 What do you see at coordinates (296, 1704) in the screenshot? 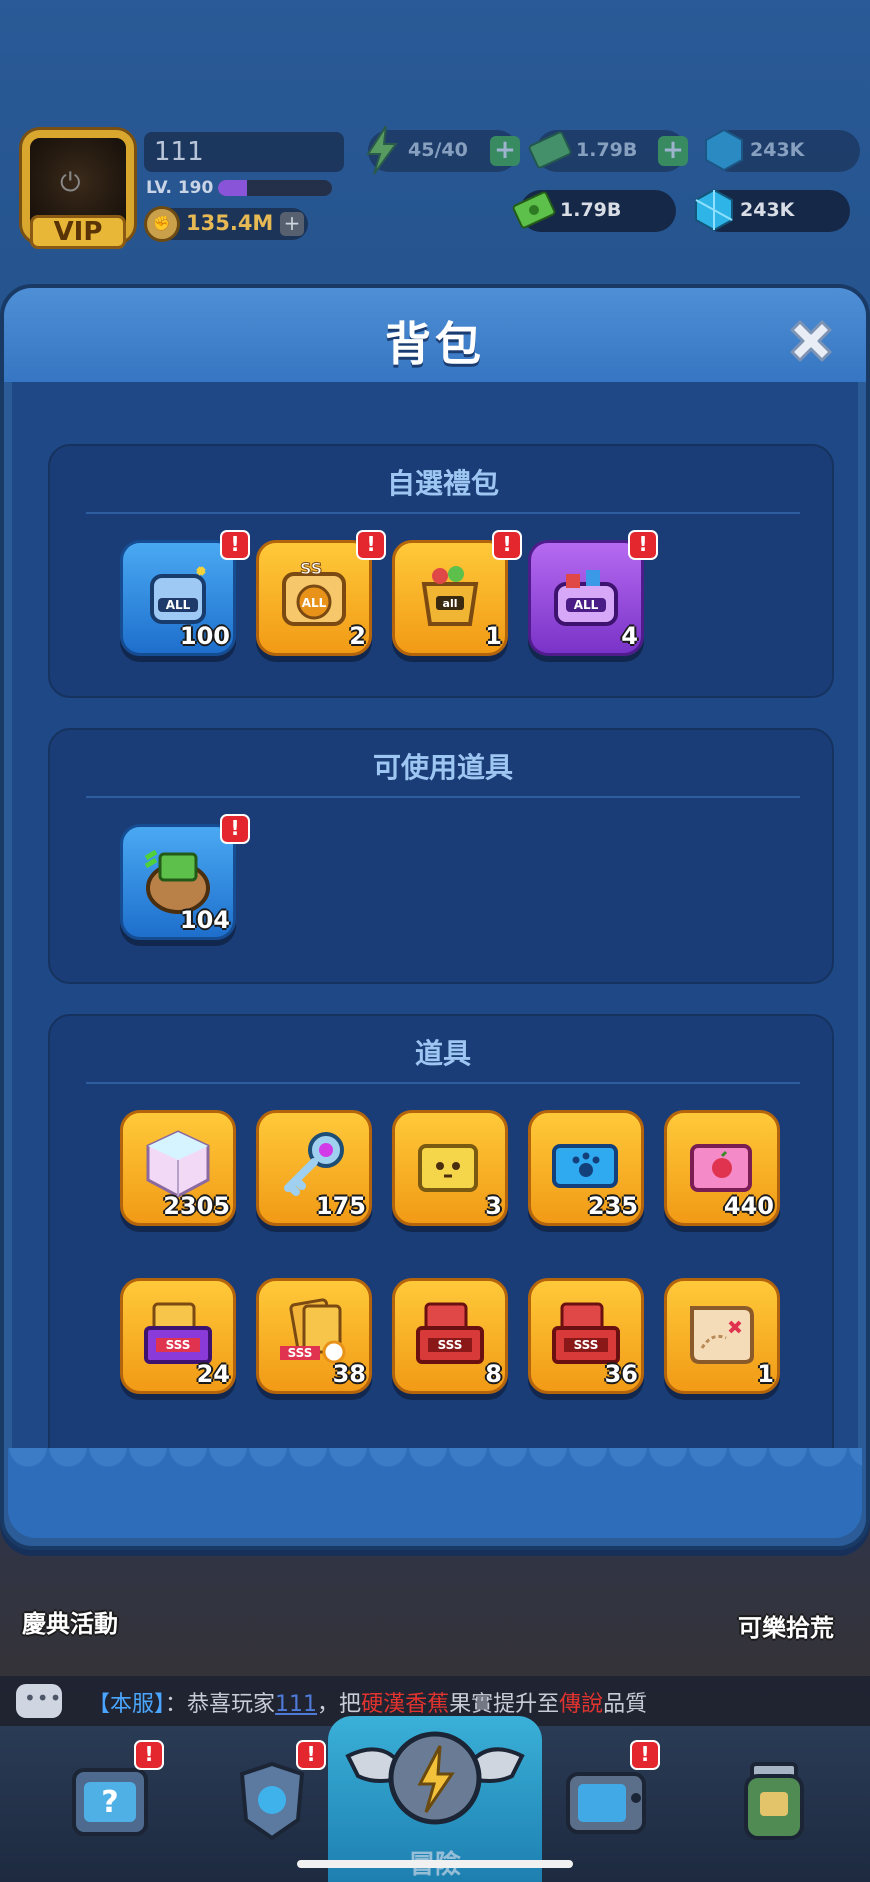
I see `chat-player-link: 111` at bounding box center [296, 1704].